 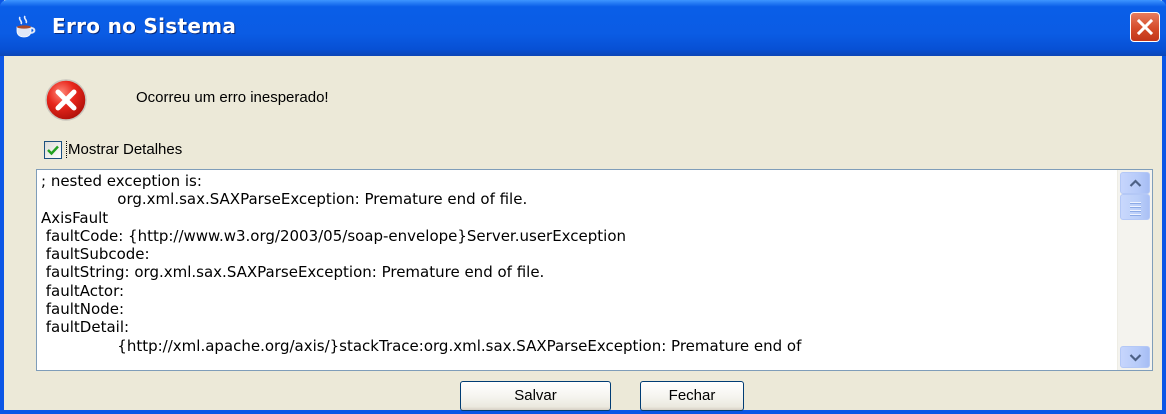 What do you see at coordinates (95, 254) in the screenshot?
I see `details-line: faultSubcode:` at bounding box center [95, 254].